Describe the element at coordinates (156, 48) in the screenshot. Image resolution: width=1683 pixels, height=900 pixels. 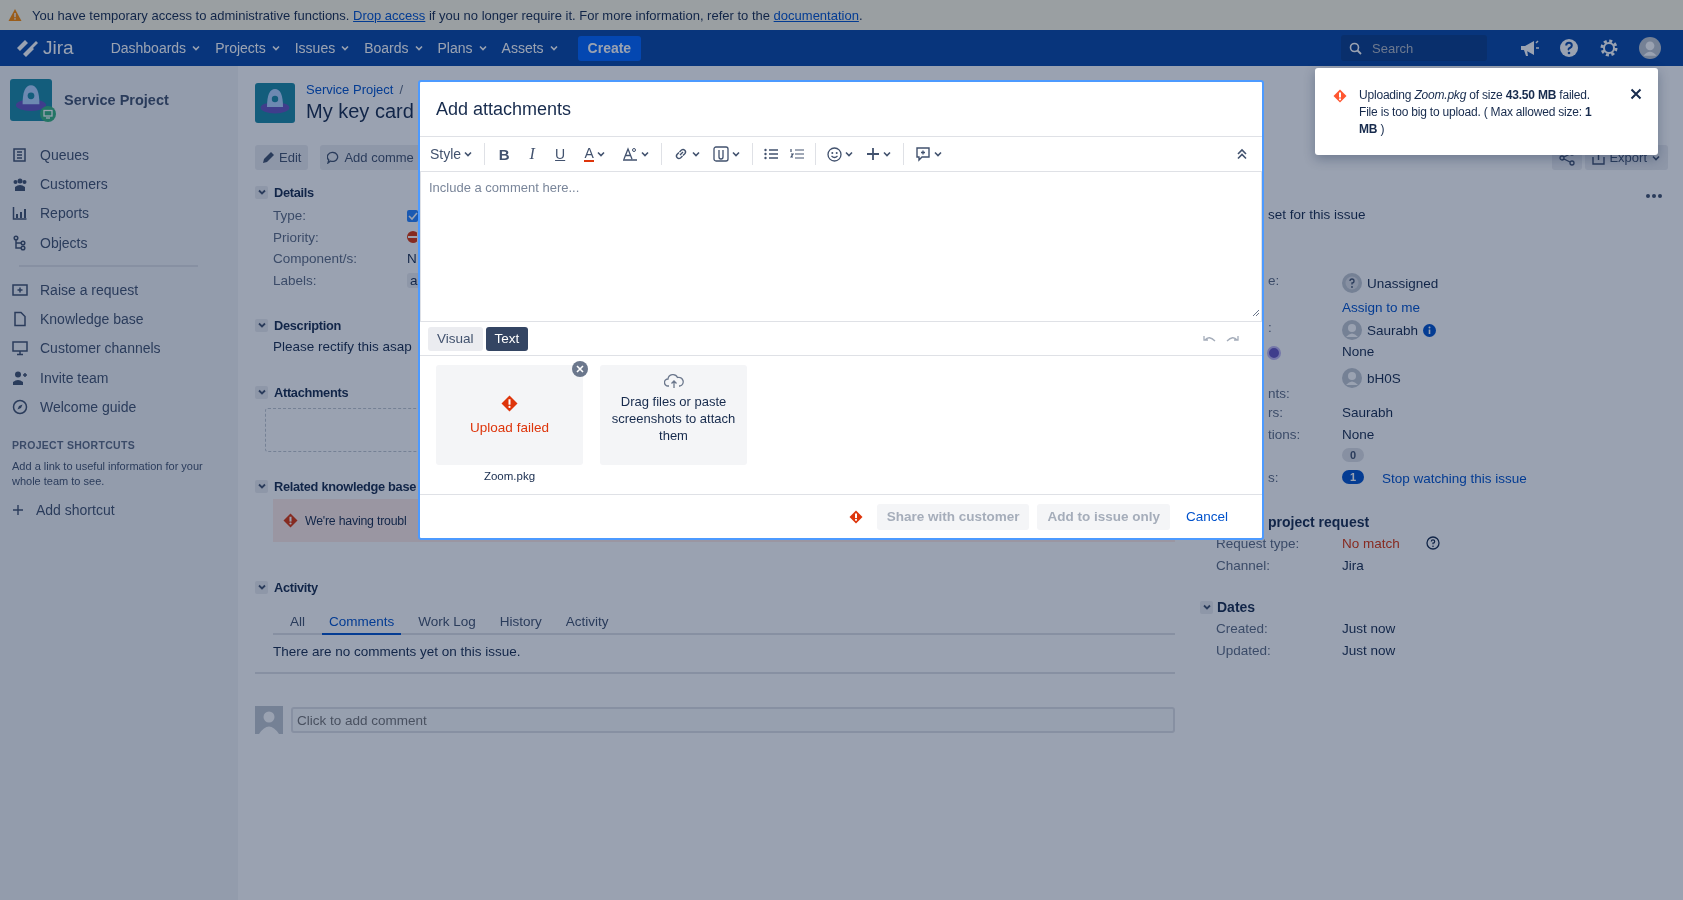
I see `nav-menu: Dashboards` at that location.